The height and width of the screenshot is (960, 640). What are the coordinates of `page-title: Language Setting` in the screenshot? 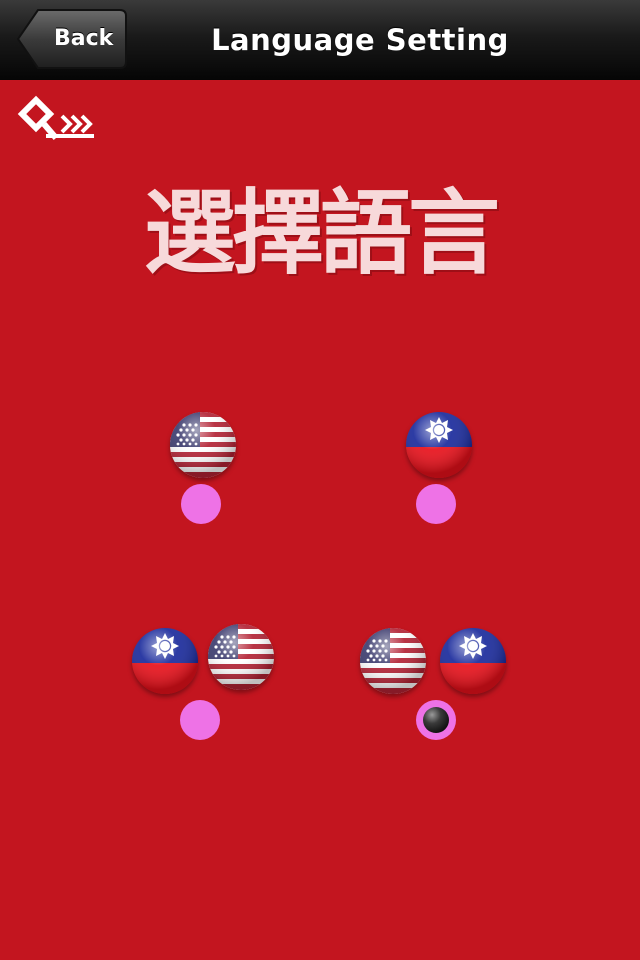 It's located at (360, 40).